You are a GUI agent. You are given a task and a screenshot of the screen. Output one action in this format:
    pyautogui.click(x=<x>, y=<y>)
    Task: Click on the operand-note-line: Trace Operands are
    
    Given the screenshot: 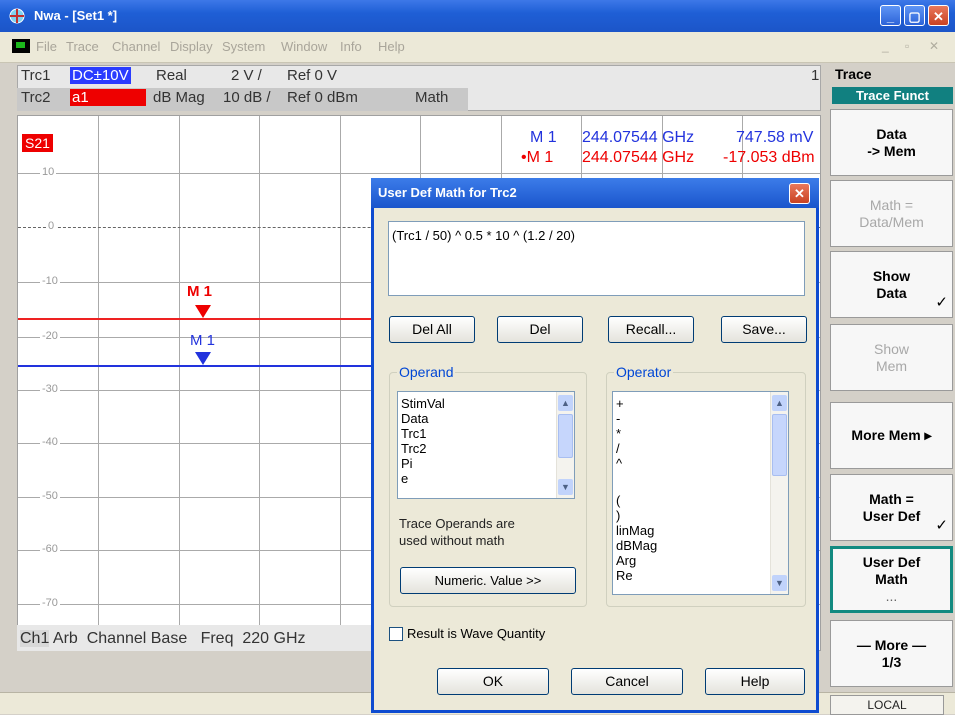 What is the action you would take?
    pyautogui.click(x=457, y=523)
    